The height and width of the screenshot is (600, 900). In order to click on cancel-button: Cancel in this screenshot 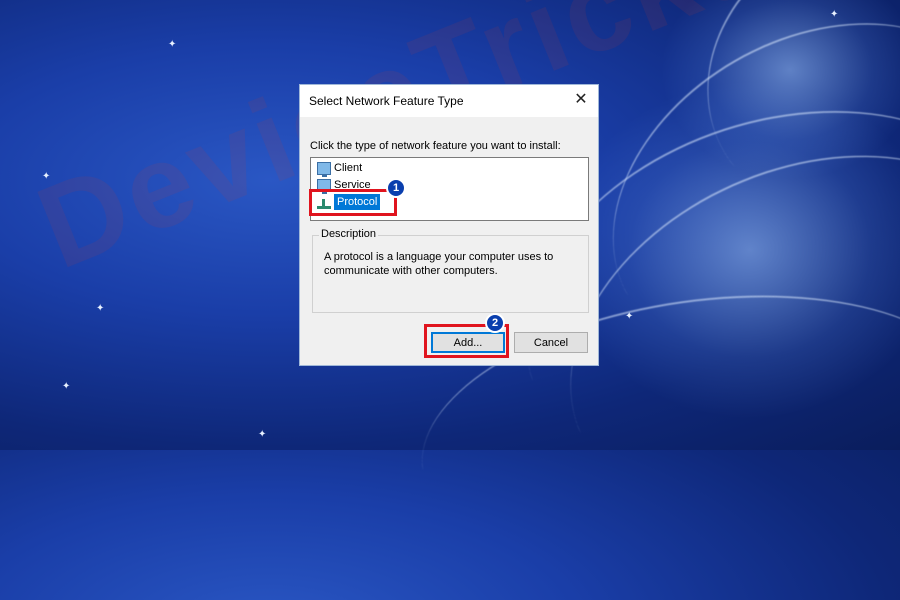, I will do `click(551, 342)`.